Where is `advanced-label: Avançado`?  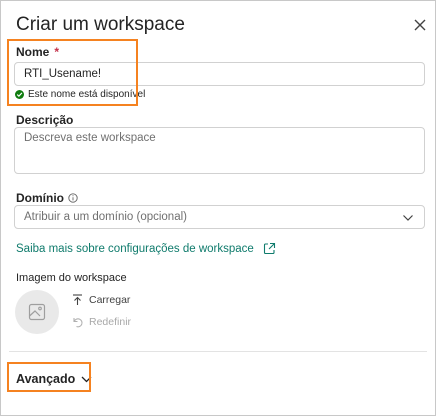 advanced-label: Avançado is located at coordinates (46, 379).